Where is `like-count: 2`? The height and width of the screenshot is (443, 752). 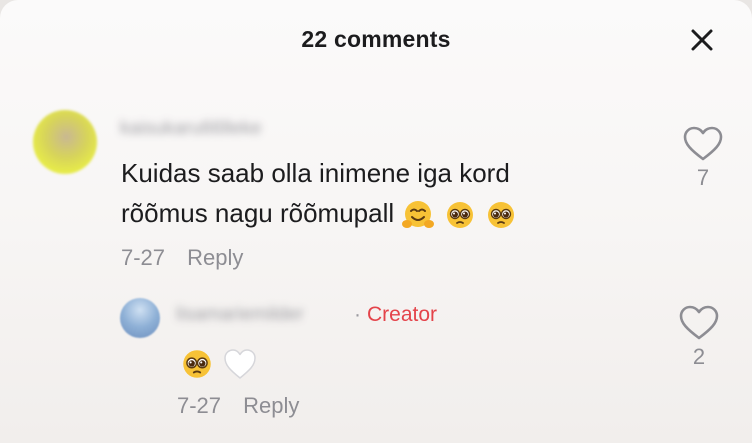 like-count: 2 is located at coordinates (699, 356).